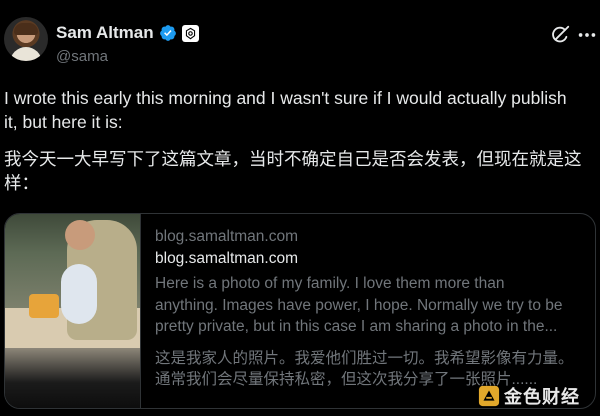 This screenshot has height=416, width=600. Describe the element at coordinates (227, 236) in the screenshot. I see `card-domain: blog.samaltman.com` at that location.